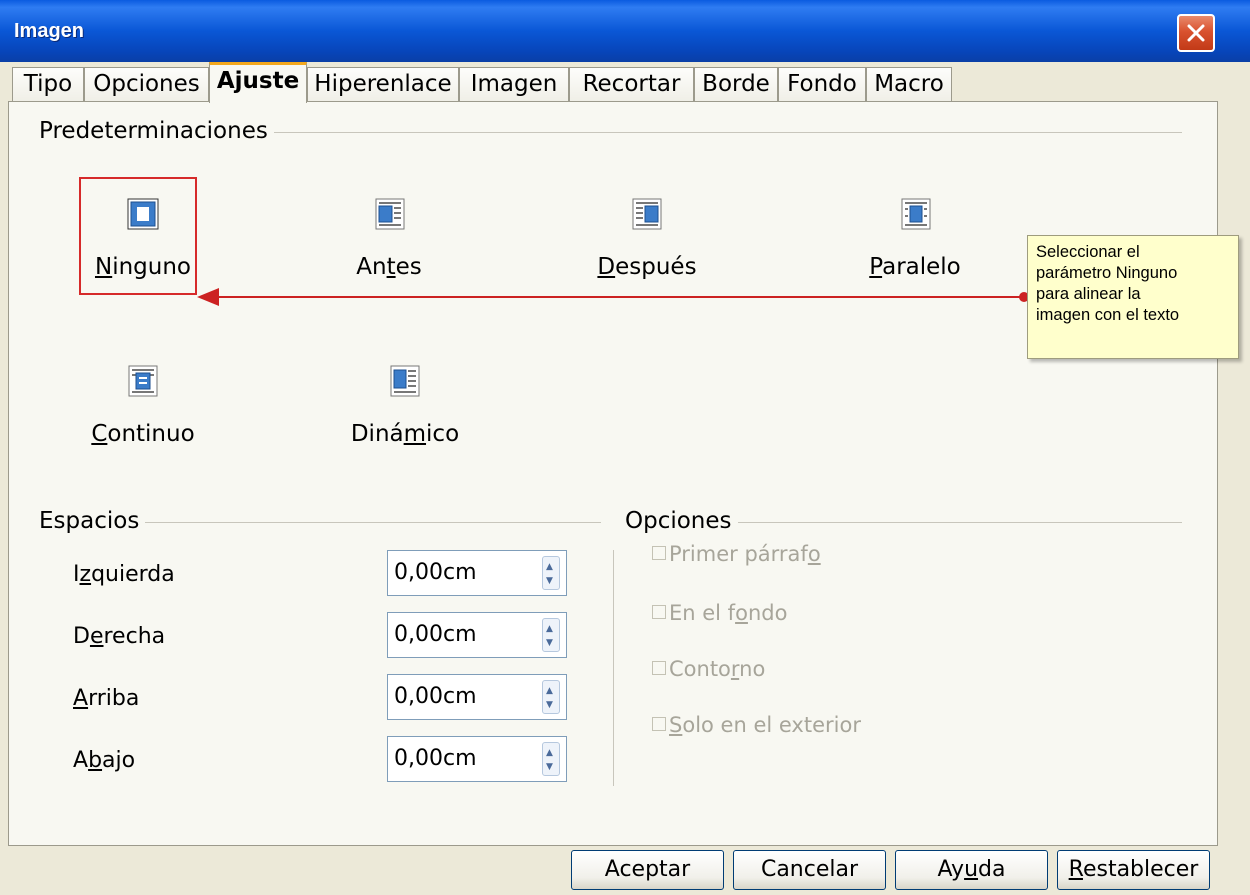  I want to click on tab-fondo: Fondo, so click(822, 84).